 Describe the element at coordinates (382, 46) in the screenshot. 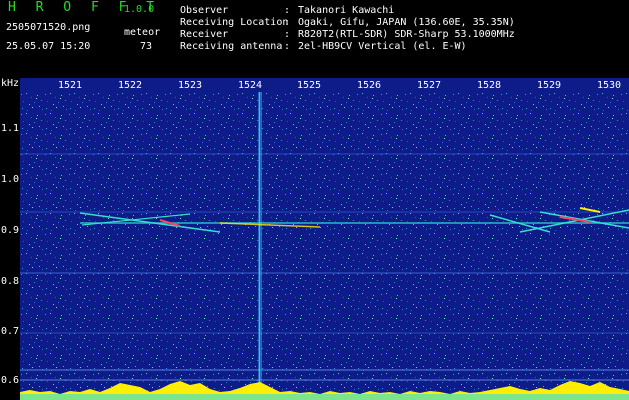

I see `info-value-antenna: 2el-HB9CV Vertical (el. E-W)` at that location.